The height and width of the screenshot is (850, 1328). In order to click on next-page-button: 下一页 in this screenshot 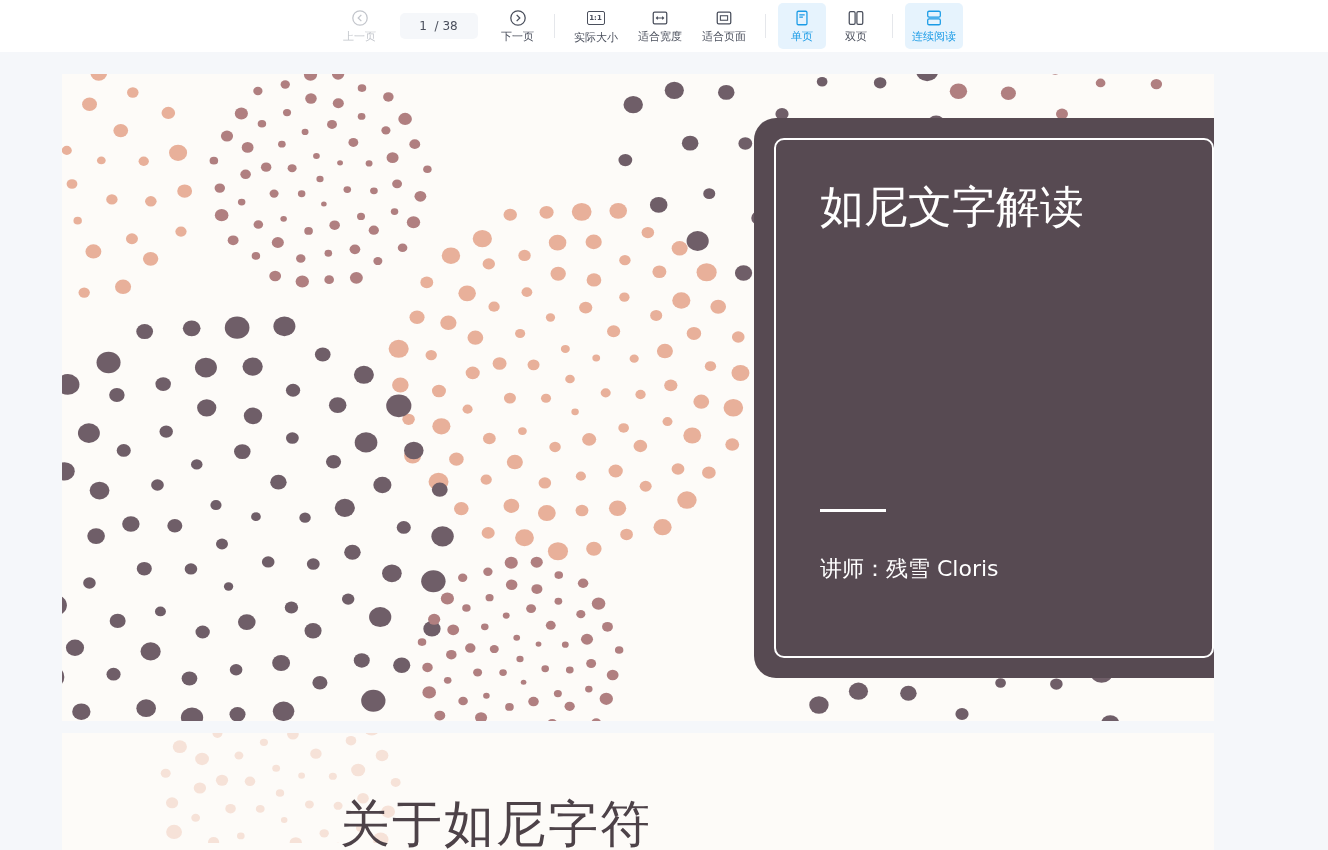, I will do `click(517, 26)`.